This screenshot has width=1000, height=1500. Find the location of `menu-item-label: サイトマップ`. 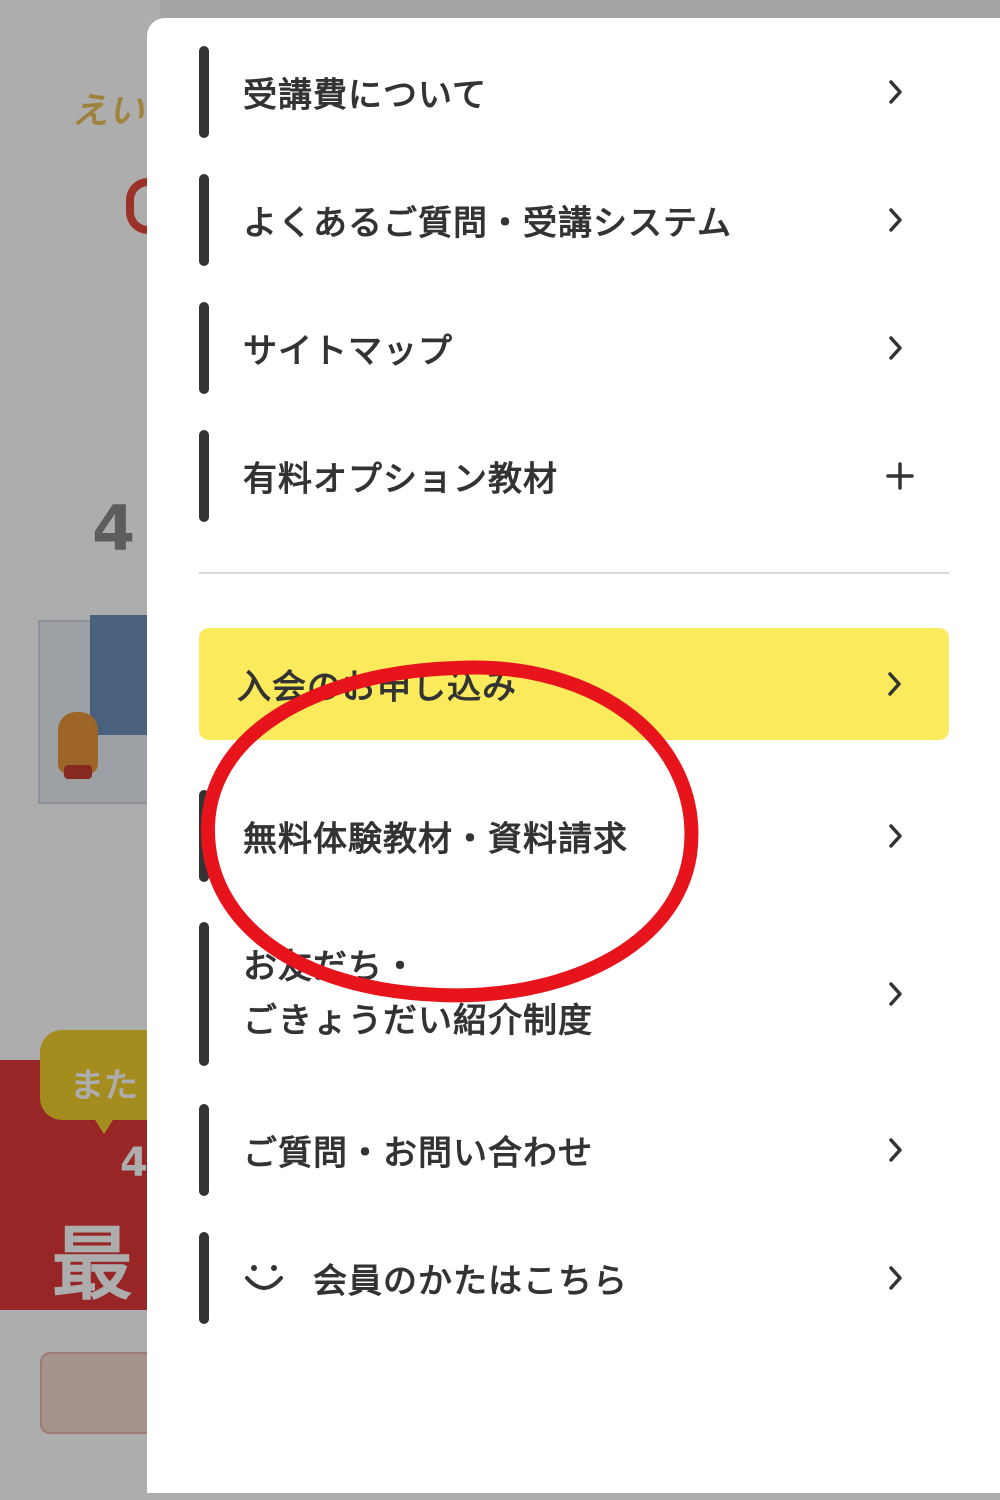

menu-item-label: サイトマップ is located at coordinates (348, 351).